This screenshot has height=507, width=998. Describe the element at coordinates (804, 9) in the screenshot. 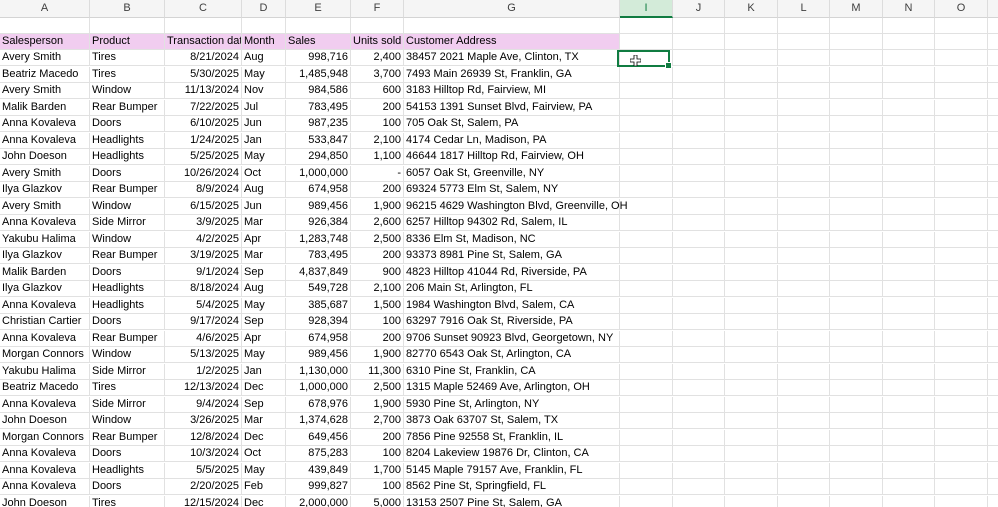

I see `column-header-l: L` at that location.